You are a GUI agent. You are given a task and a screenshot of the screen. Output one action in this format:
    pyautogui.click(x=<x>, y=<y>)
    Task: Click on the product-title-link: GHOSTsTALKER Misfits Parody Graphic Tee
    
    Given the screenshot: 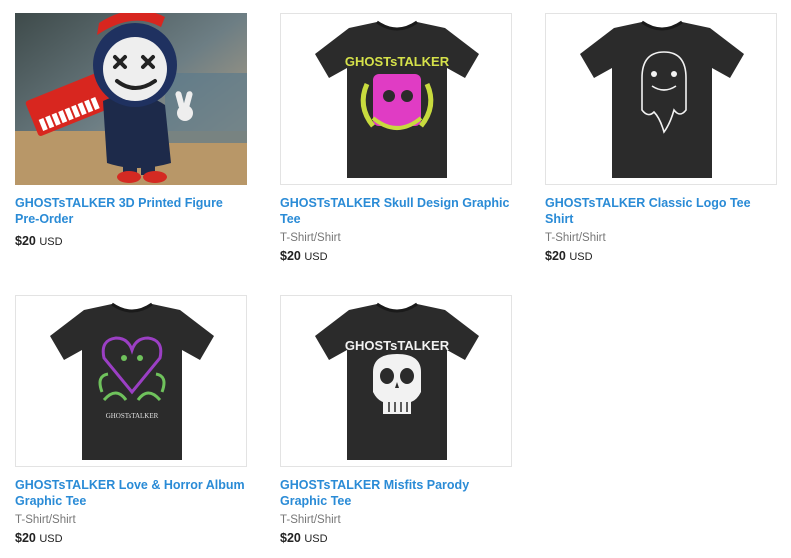 What is the action you would take?
    pyautogui.click(x=396, y=493)
    